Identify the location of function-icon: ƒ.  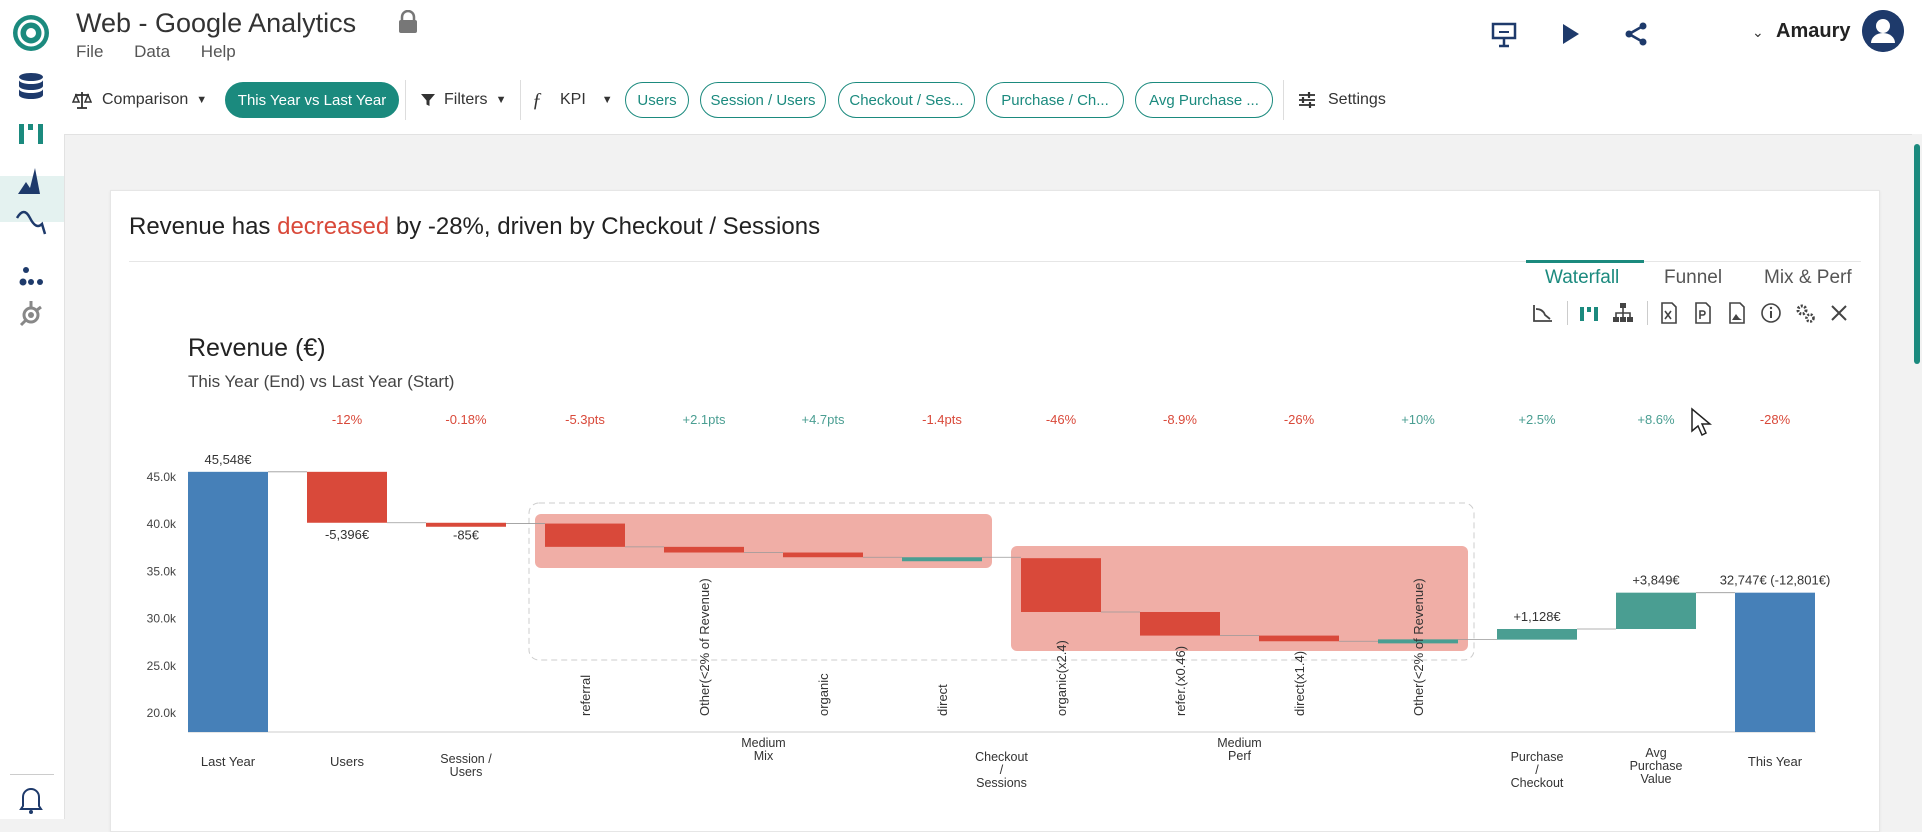
(537, 99).